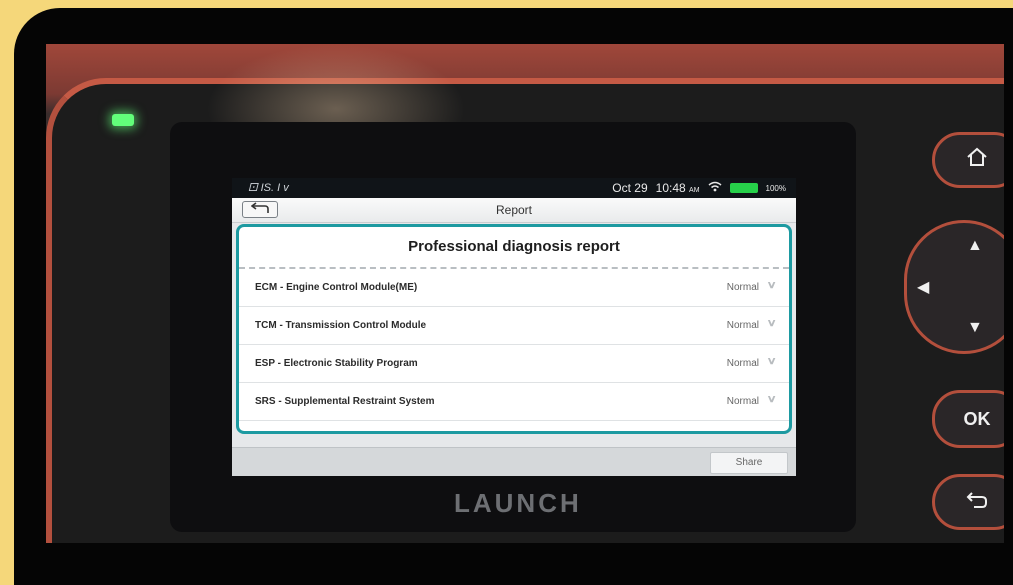 The height and width of the screenshot is (585, 1013). I want to click on status-right: Oct 29 10:48 AM 100%, so click(699, 188).